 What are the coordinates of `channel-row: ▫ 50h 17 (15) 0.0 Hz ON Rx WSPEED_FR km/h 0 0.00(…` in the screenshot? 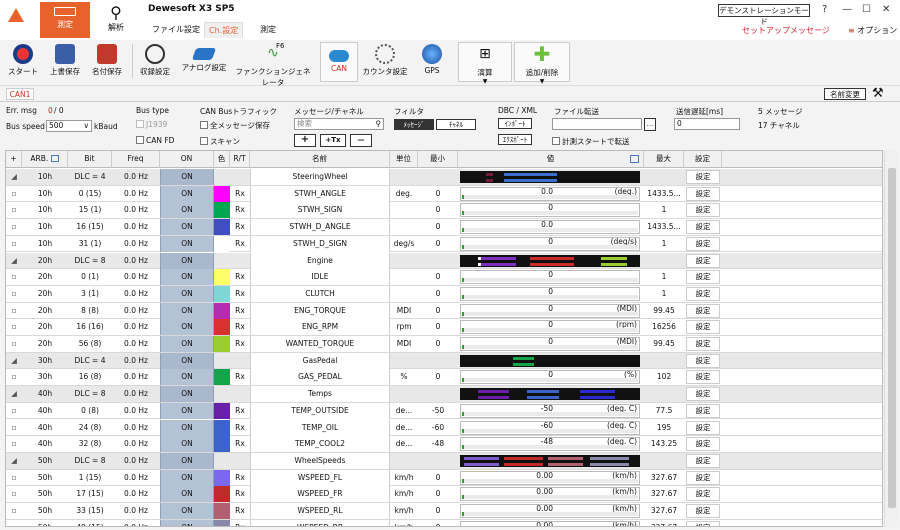 It's located at (444, 494).